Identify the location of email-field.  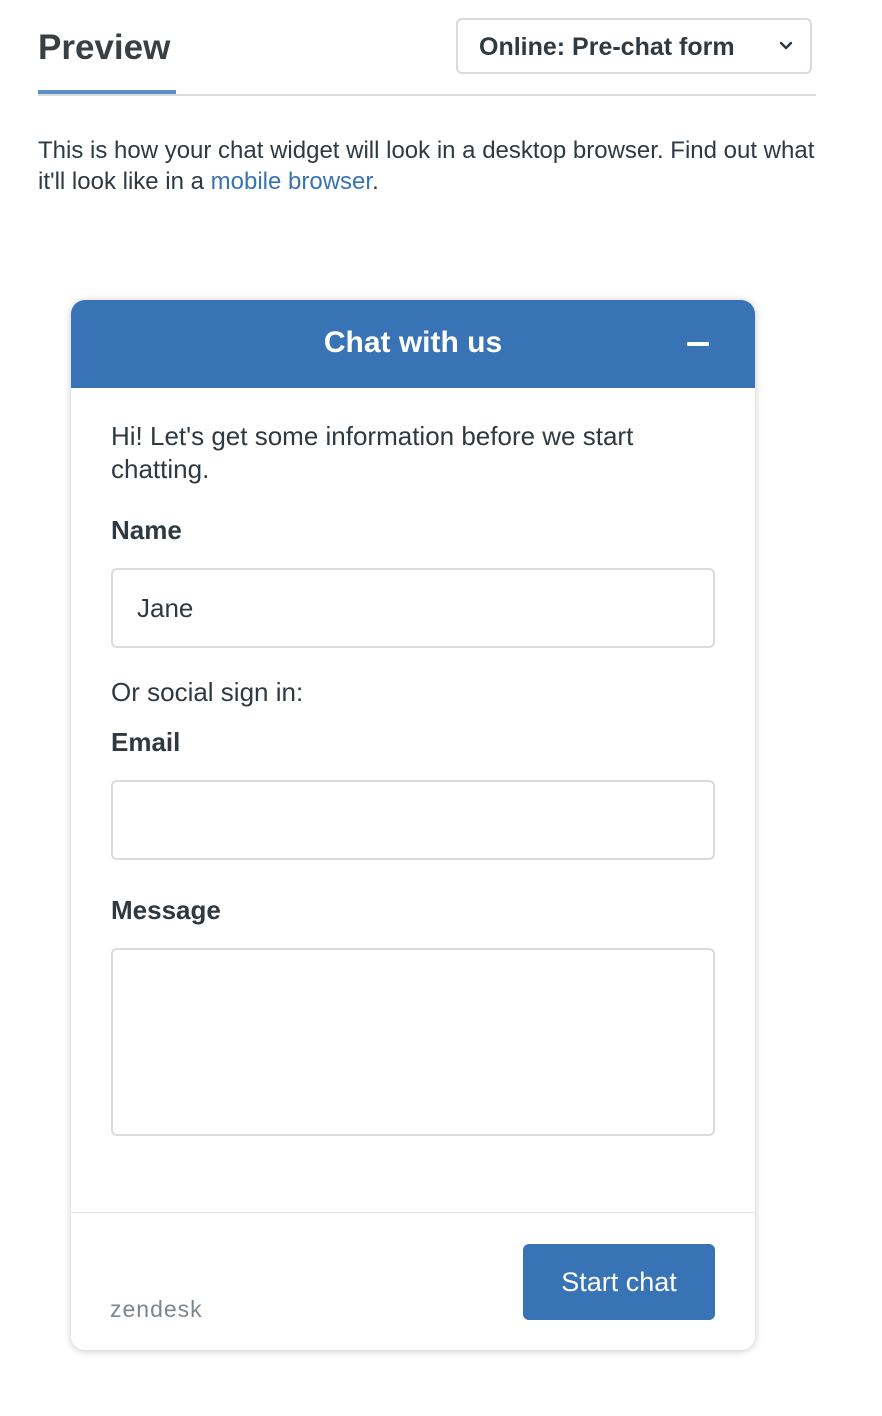
(413, 820).